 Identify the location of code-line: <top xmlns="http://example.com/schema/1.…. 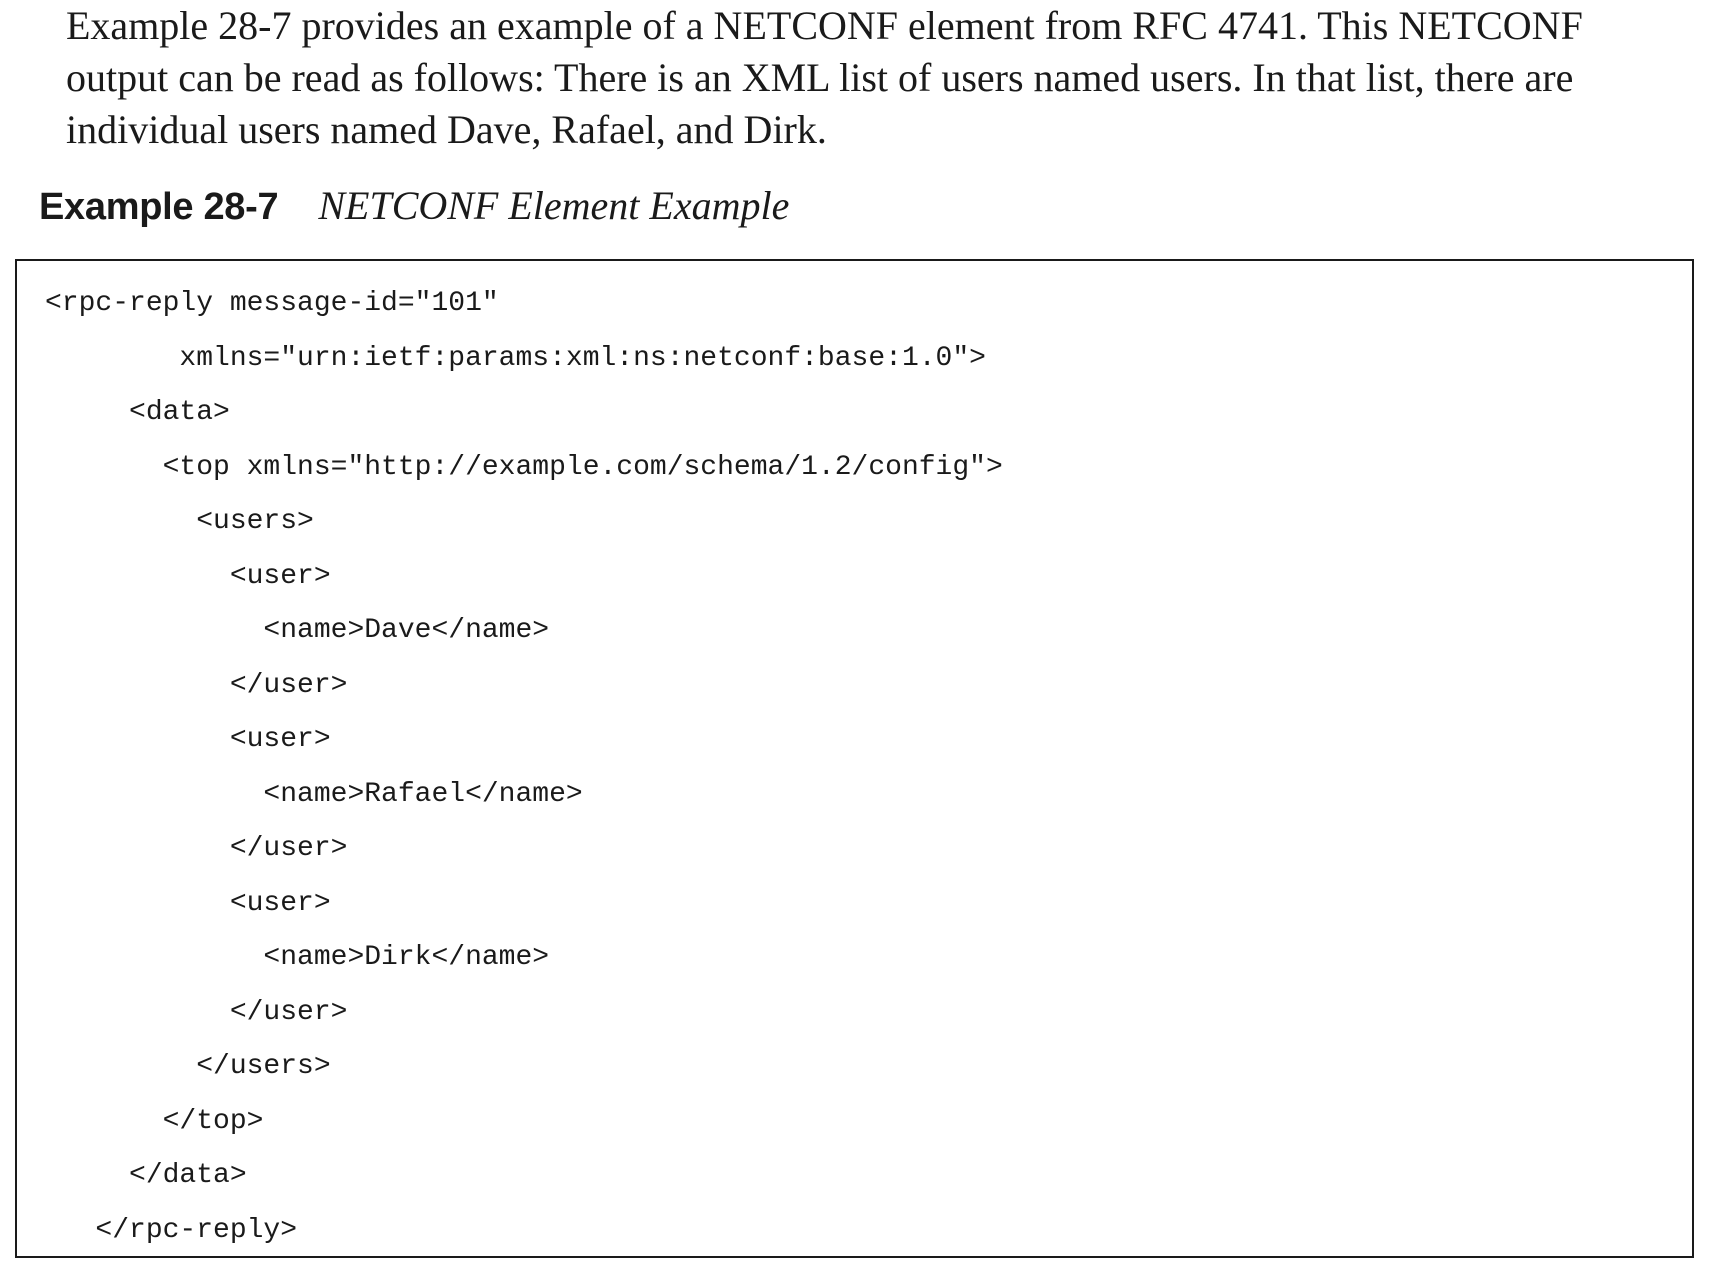
(524, 467).